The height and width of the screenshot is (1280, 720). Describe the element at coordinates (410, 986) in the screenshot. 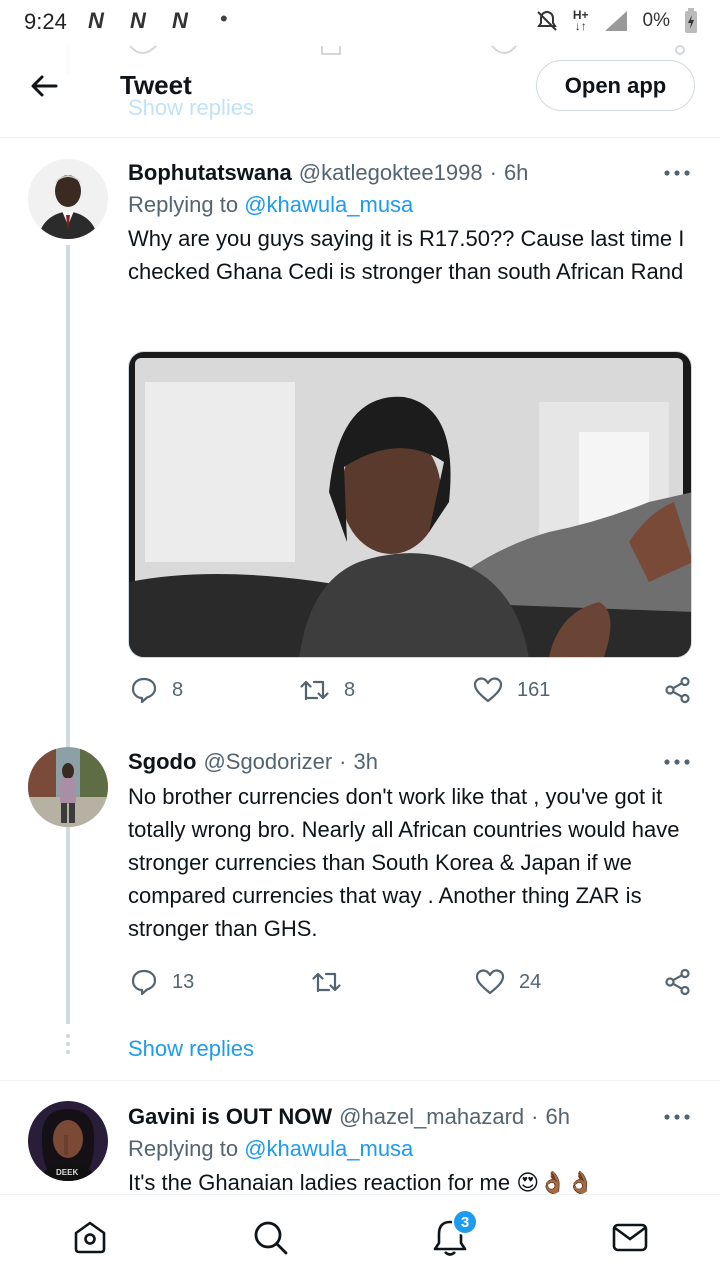

I see `tweet-actions: 13 24` at that location.